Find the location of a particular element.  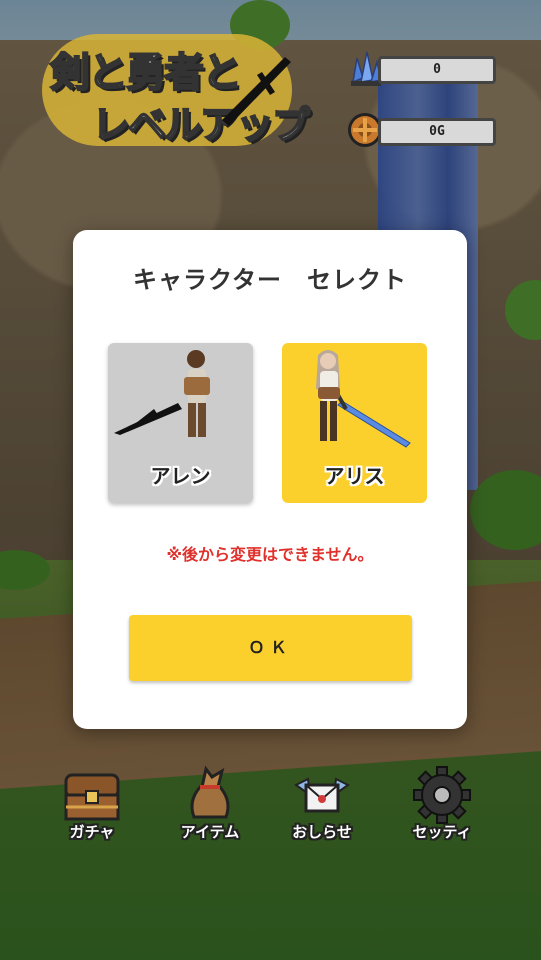

dialog-title: キャラクター セレクト is located at coordinates (270, 280).